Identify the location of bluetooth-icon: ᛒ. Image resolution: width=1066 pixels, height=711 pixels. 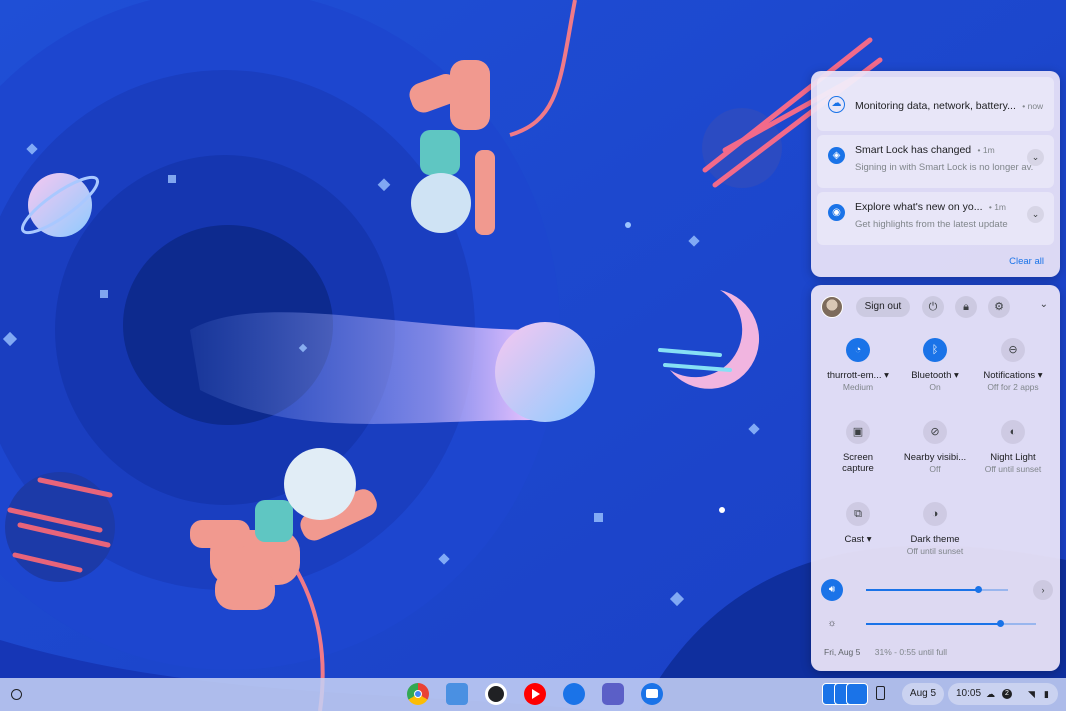
(935, 350).